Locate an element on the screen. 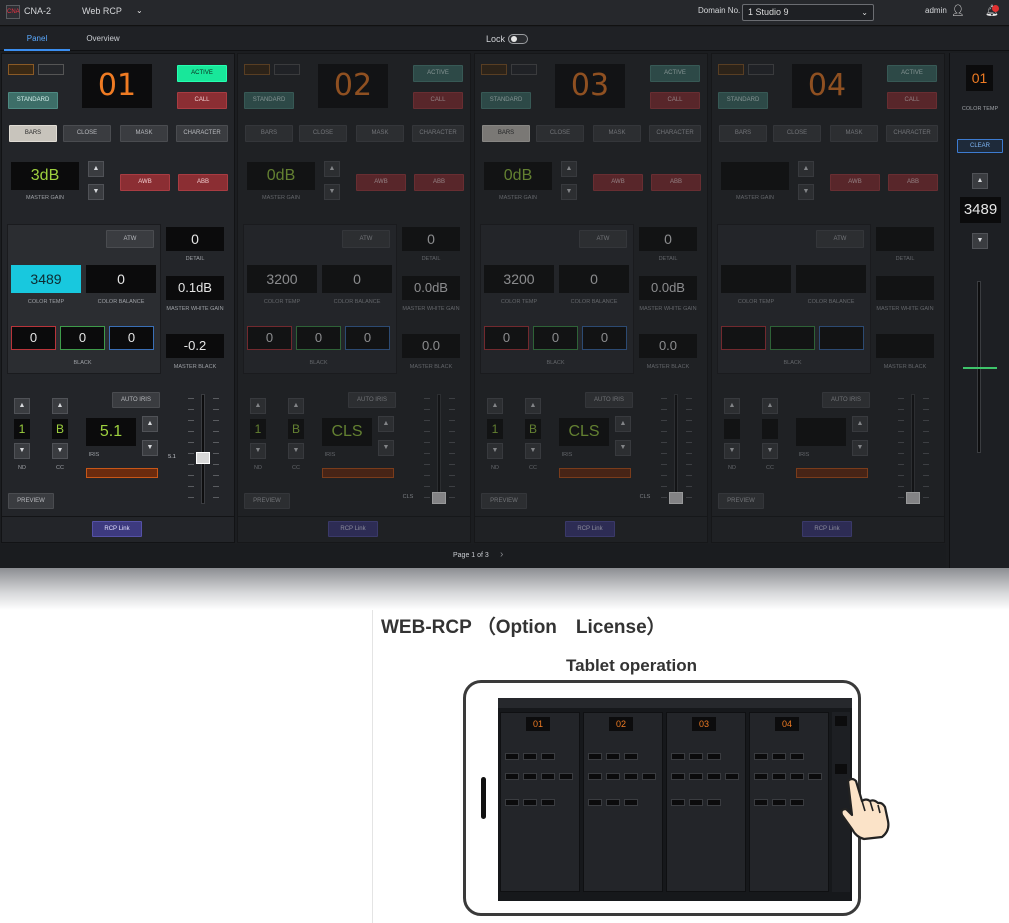 This screenshot has height=923, width=1009. black-blue-display is located at coordinates (841, 338).